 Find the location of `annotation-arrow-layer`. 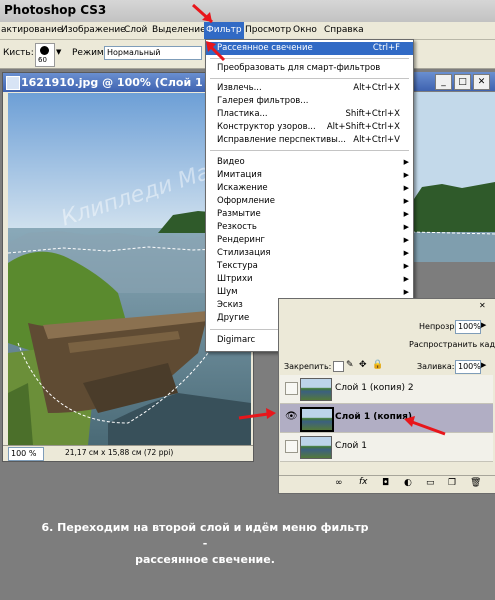

annotation-arrow-layer is located at coordinates (425, 426).